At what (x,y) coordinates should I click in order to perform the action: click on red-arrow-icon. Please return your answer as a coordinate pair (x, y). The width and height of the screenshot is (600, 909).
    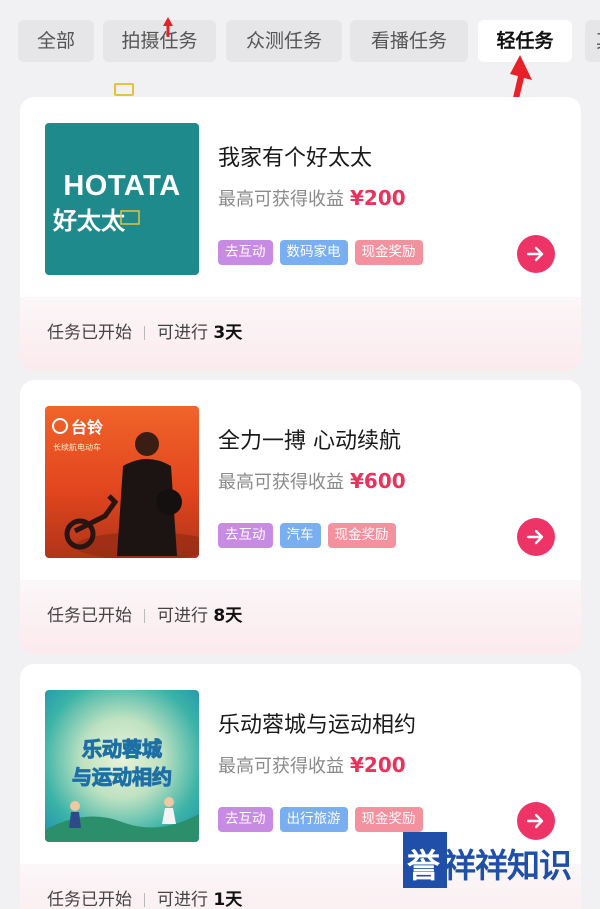
    Looking at the image, I should click on (168, 27).